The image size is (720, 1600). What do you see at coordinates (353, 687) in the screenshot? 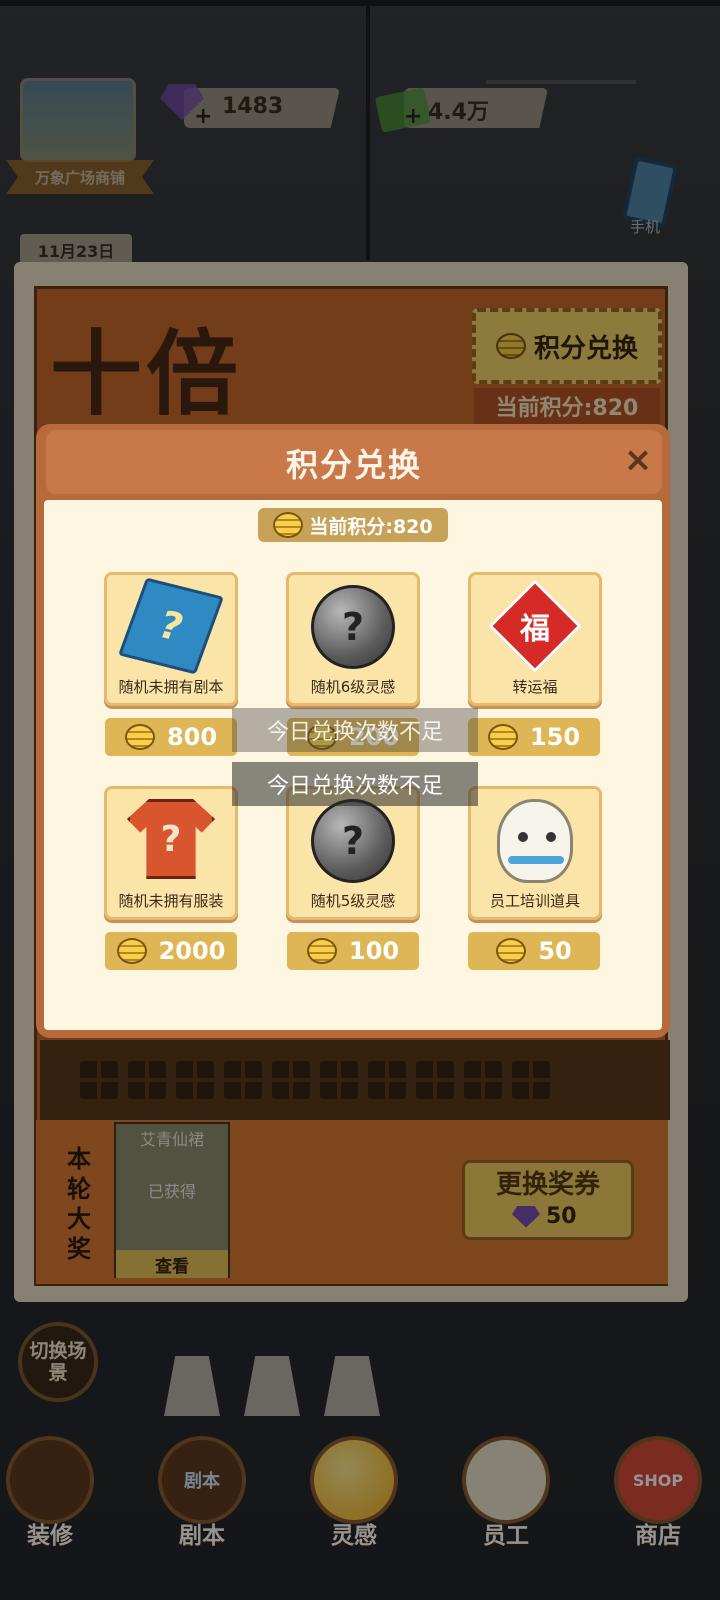
I see `item-label: 随机6级灵感` at bounding box center [353, 687].